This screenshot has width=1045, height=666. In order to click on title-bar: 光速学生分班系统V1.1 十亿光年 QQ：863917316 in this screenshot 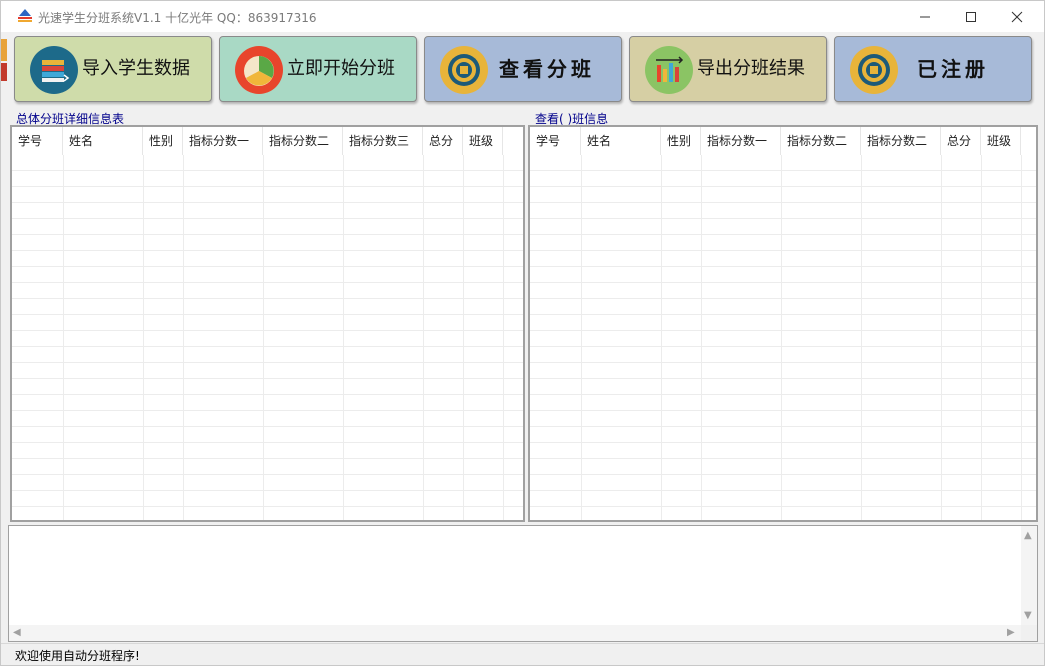, I will do `click(522, 16)`.